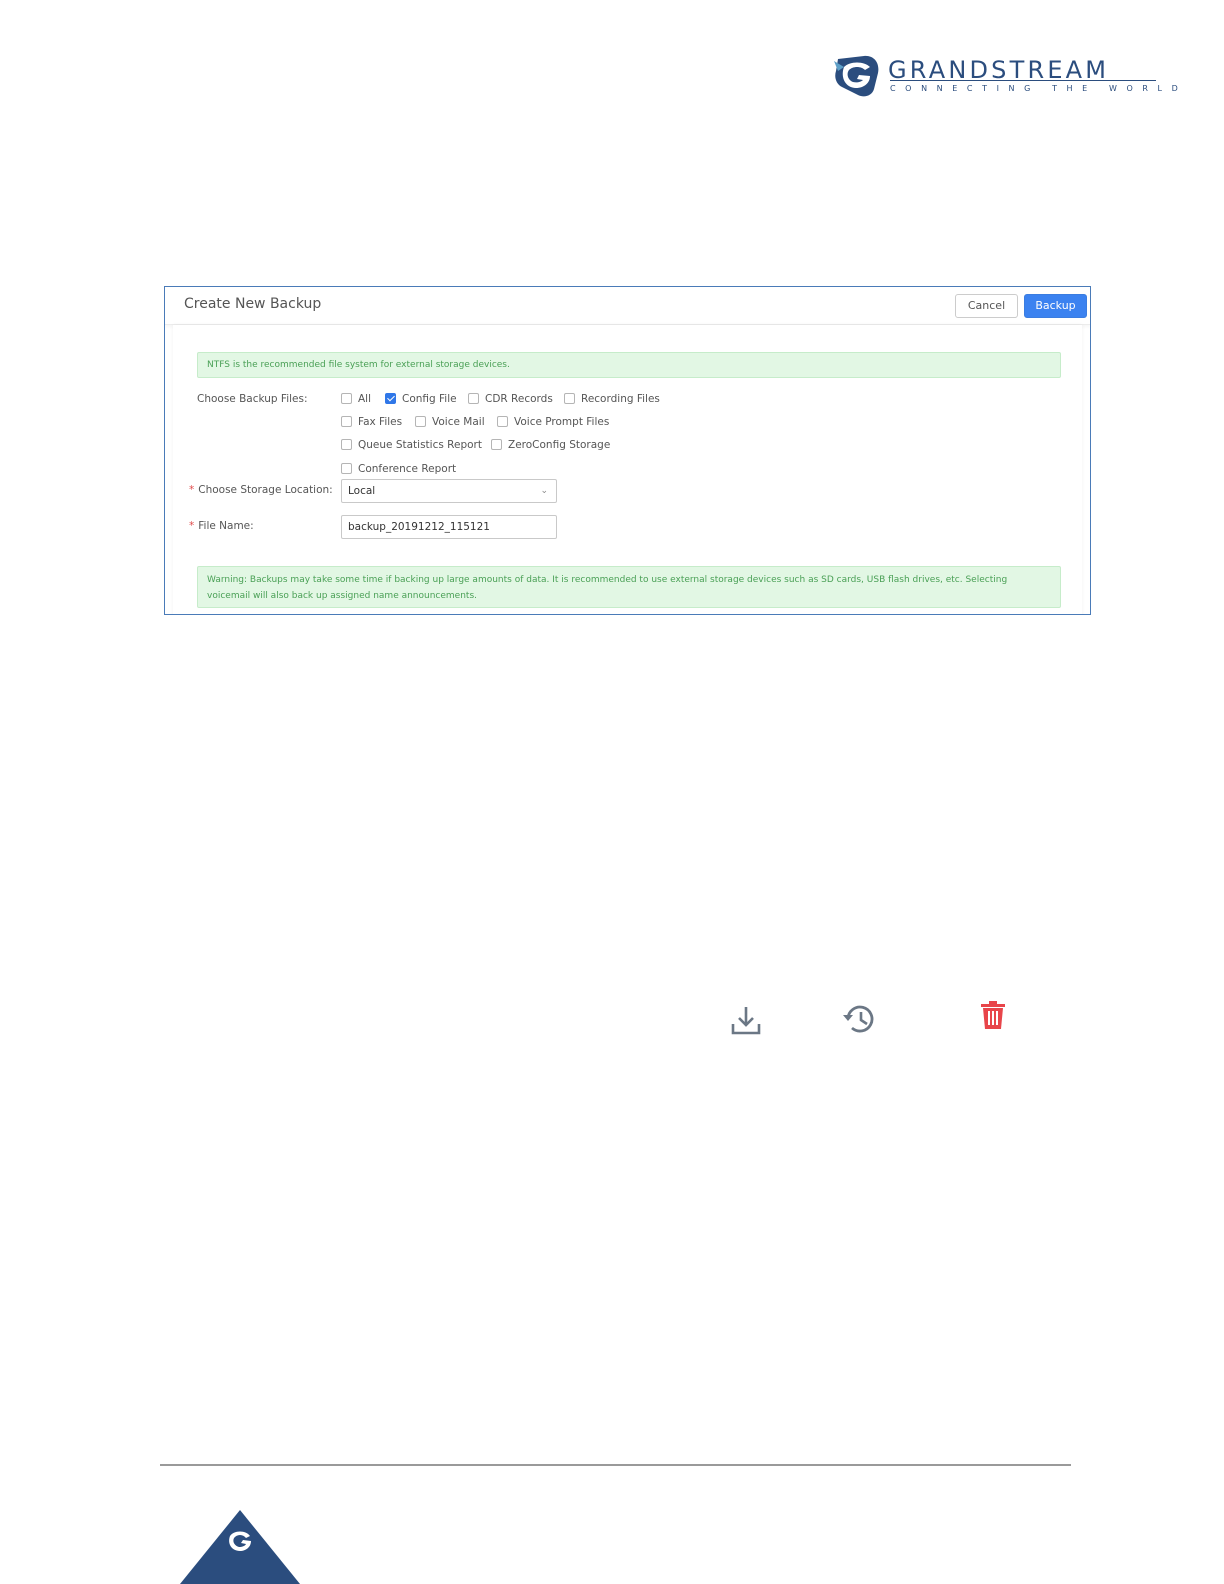 The image size is (1224, 1584). Describe the element at coordinates (240, 1547) in the screenshot. I see `footer-logo-triangle` at that location.